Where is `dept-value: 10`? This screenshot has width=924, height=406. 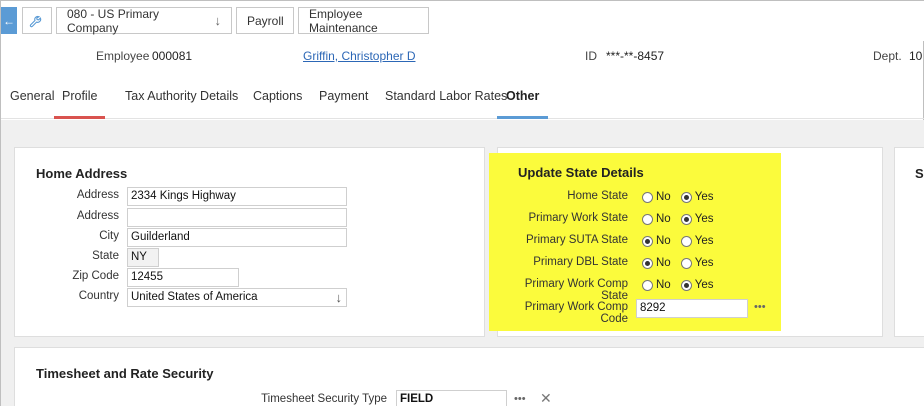
dept-value: 10 is located at coordinates (916, 56).